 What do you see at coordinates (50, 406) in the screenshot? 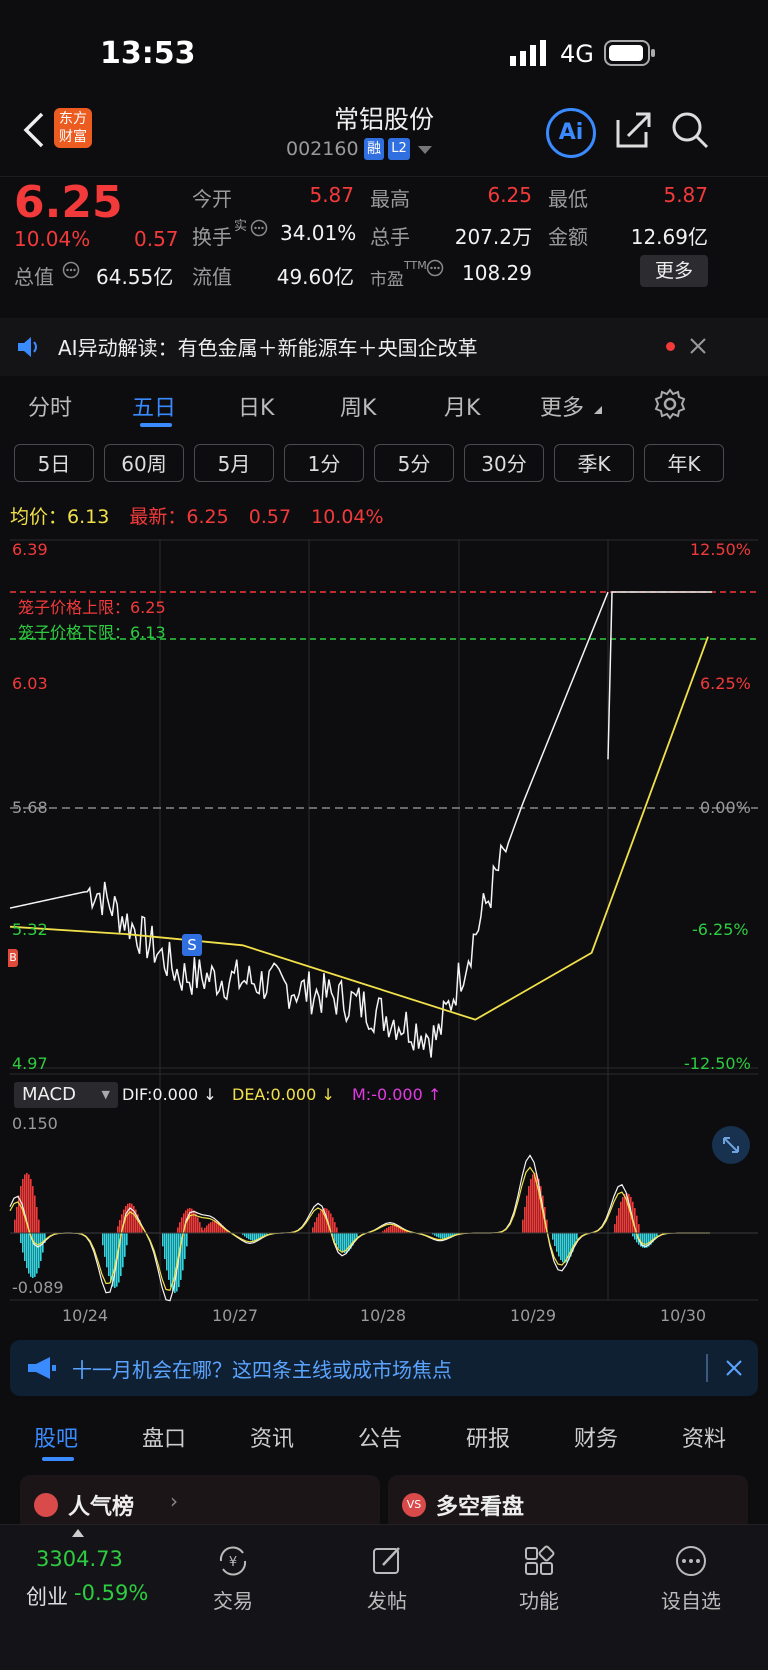
I see `tab-intraday: 分时` at bounding box center [50, 406].